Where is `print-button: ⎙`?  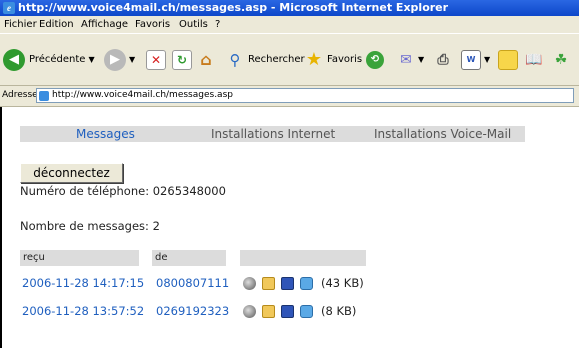 print-button: ⎙ is located at coordinates (443, 59).